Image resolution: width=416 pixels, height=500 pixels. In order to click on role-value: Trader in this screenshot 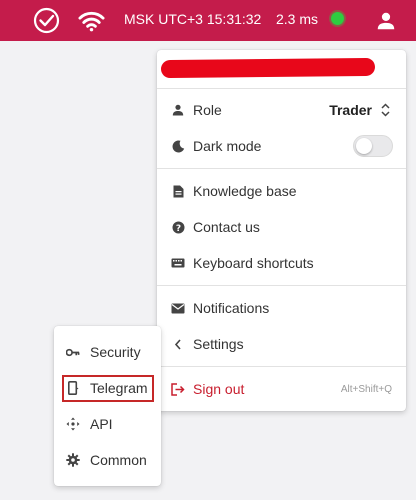, I will do `click(350, 110)`.